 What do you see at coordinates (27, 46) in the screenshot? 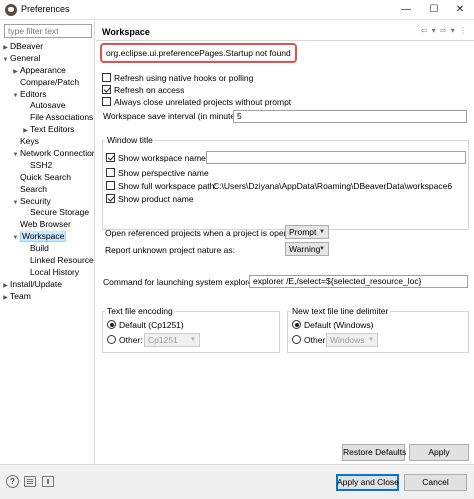
I see `sidebar-item-label: DBeaver` at bounding box center [27, 46].